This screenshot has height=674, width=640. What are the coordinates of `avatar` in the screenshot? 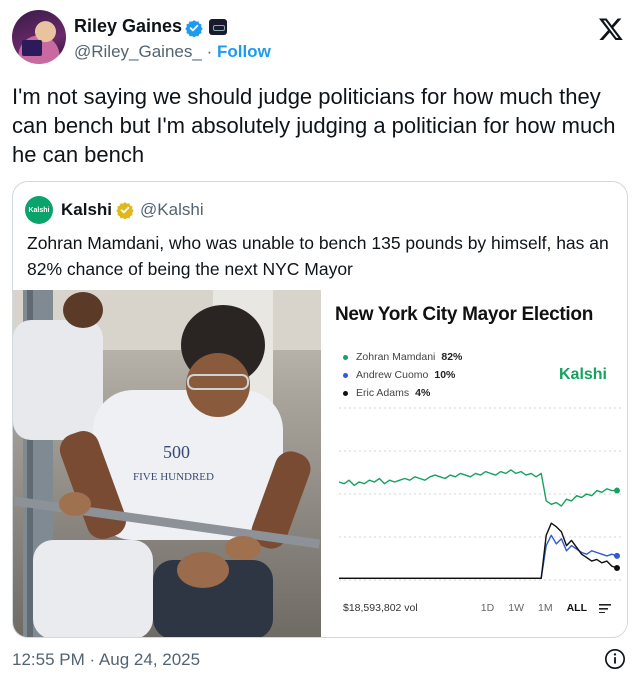 It's located at (39, 37).